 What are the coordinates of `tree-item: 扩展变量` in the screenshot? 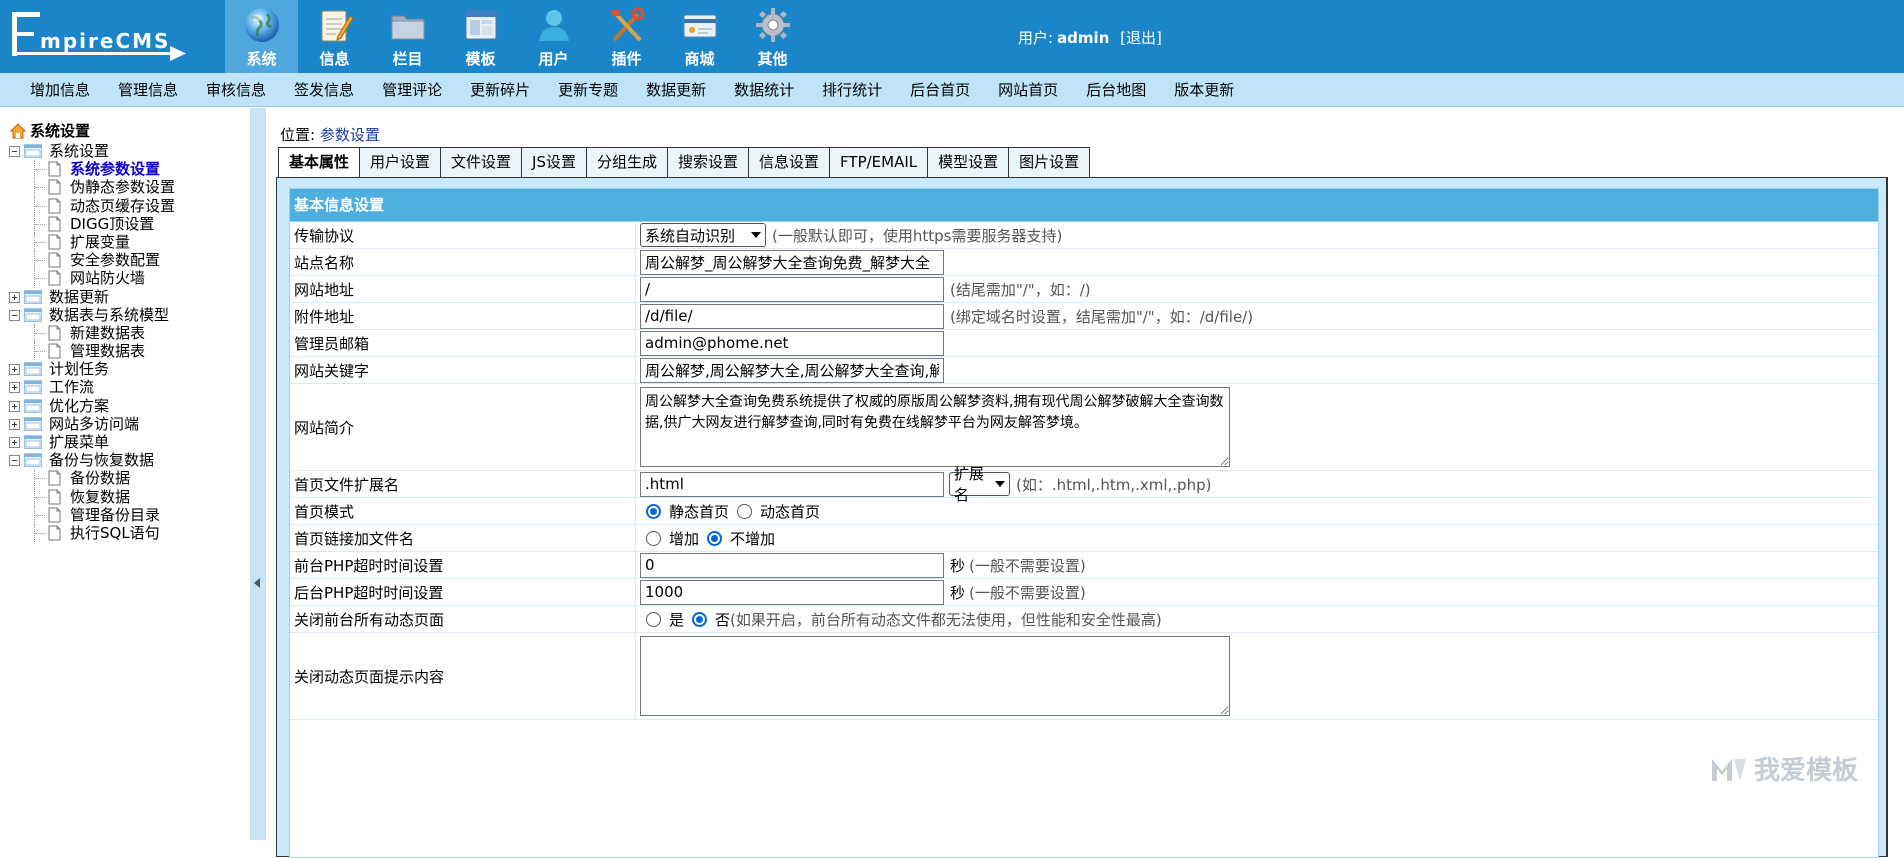 It's located at (69, 242).